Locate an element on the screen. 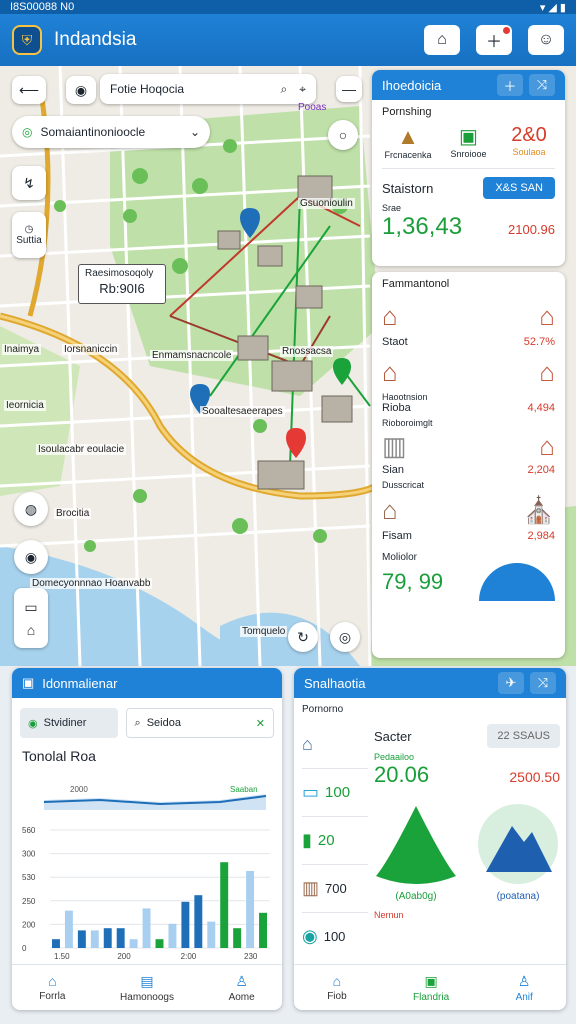  add-button: ＋ is located at coordinates (494, 40).